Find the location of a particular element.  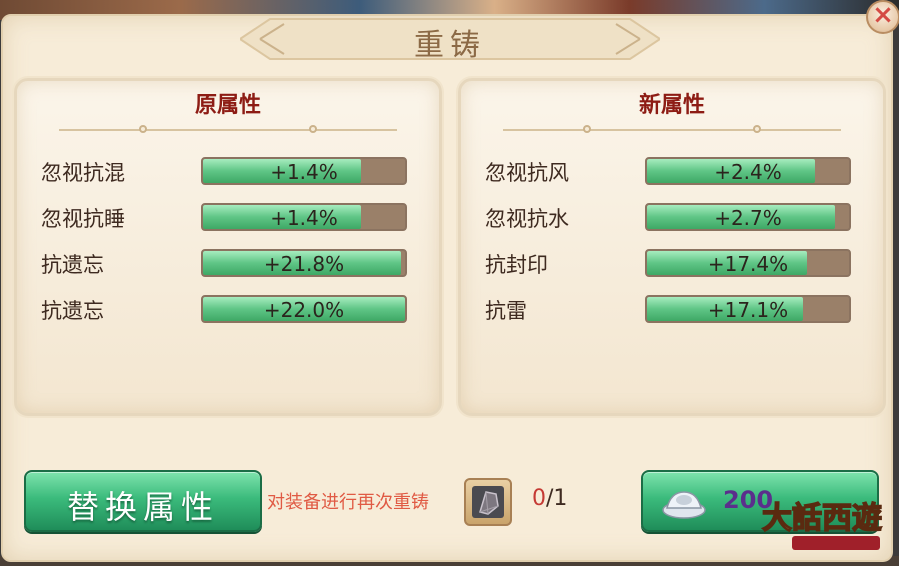

attribute-row: 抗遗忘 +22.0% is located at coordinates (228, 309).